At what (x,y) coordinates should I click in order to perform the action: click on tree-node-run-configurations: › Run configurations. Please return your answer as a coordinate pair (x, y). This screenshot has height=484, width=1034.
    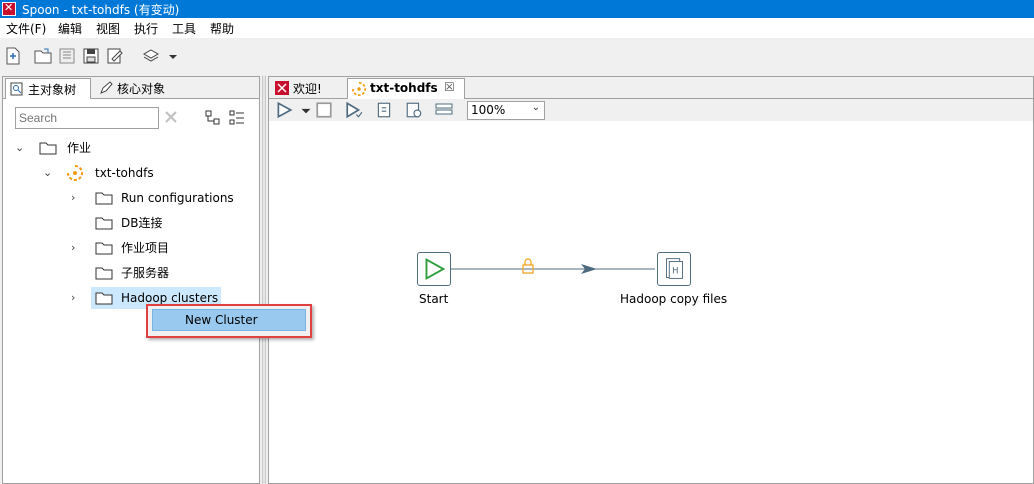
    Looking at the image, I should click on (166, 198).